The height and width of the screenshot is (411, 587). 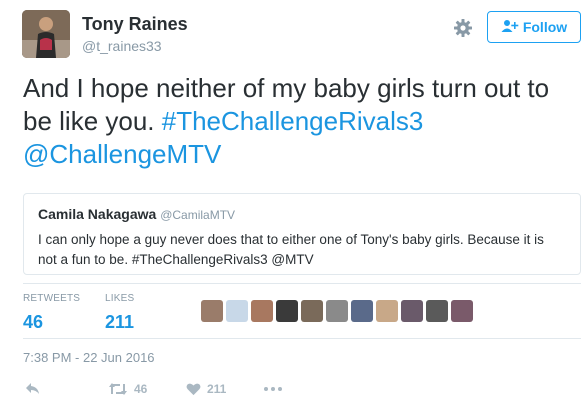 I want to click on quoted-user-handle: @CamilaMTV, so click(x=198, y=215).